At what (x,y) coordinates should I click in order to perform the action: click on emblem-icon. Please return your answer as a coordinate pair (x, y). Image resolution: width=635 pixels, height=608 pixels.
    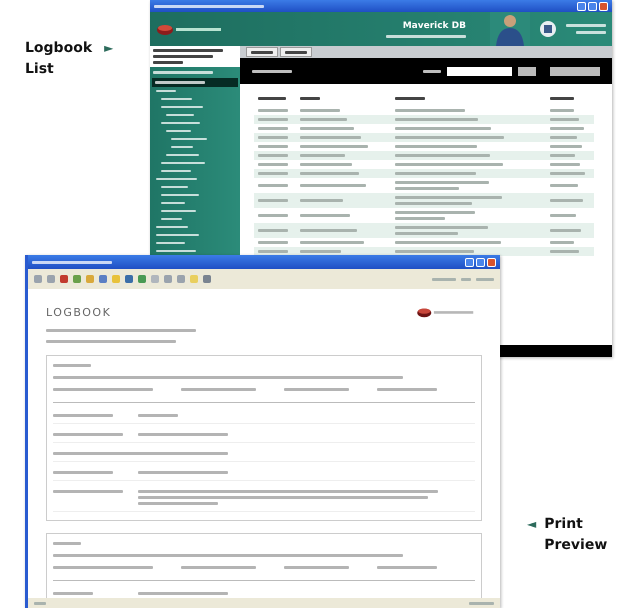
    Looking at the image, I should click on (548, 29).